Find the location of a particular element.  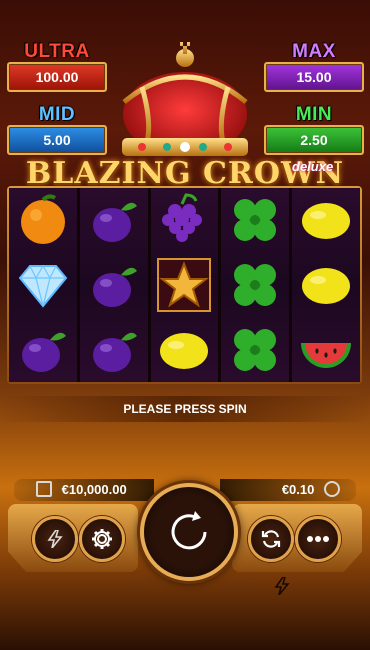

jackpot-label: MIN is located at coordinates (314, 114).